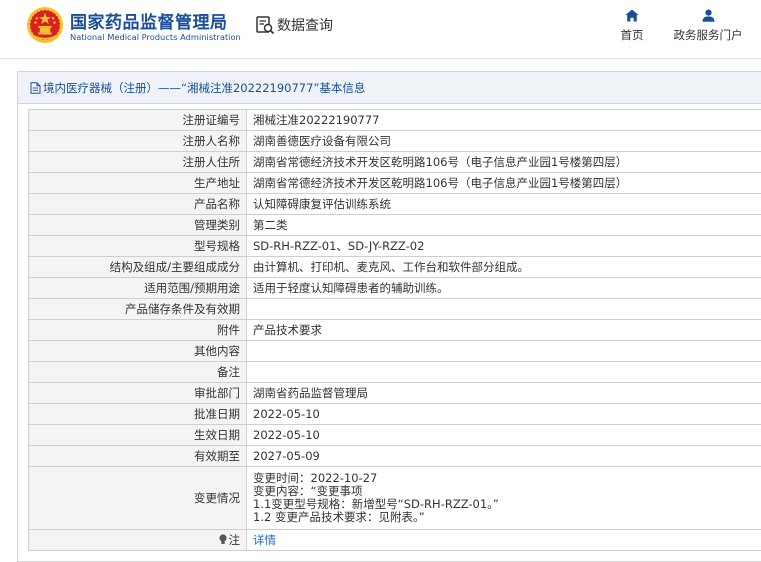  Describe the element at coordinates (137, 330) in the screenshot. I see `row-label: 附件` at that location.